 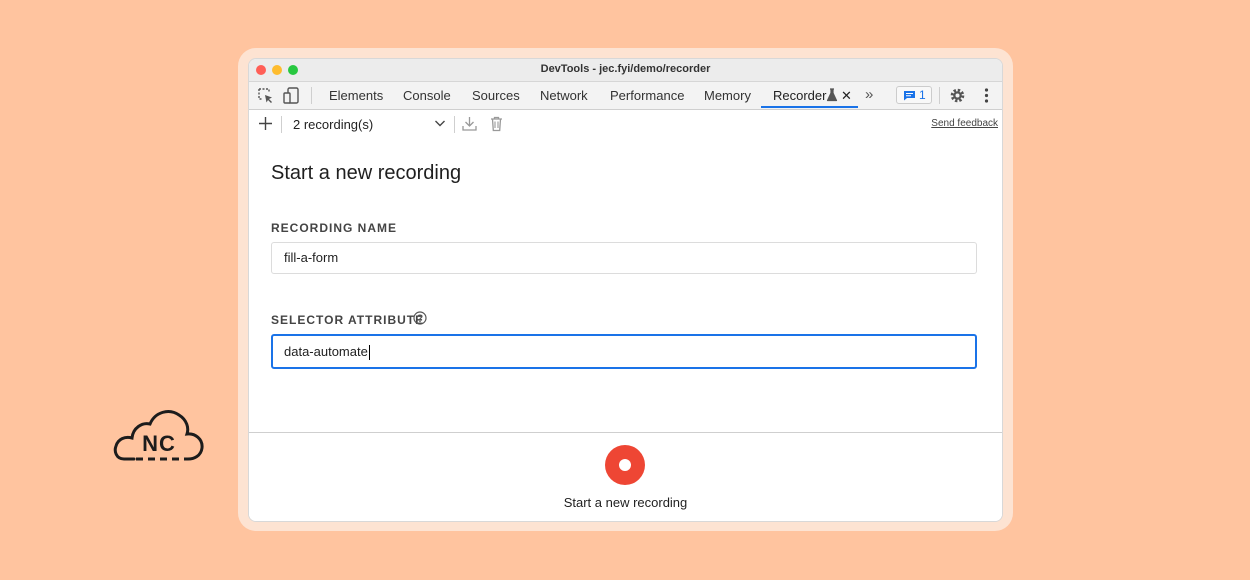 I want to click on tab-recorder: Recorder, so click(x=799, y=95).